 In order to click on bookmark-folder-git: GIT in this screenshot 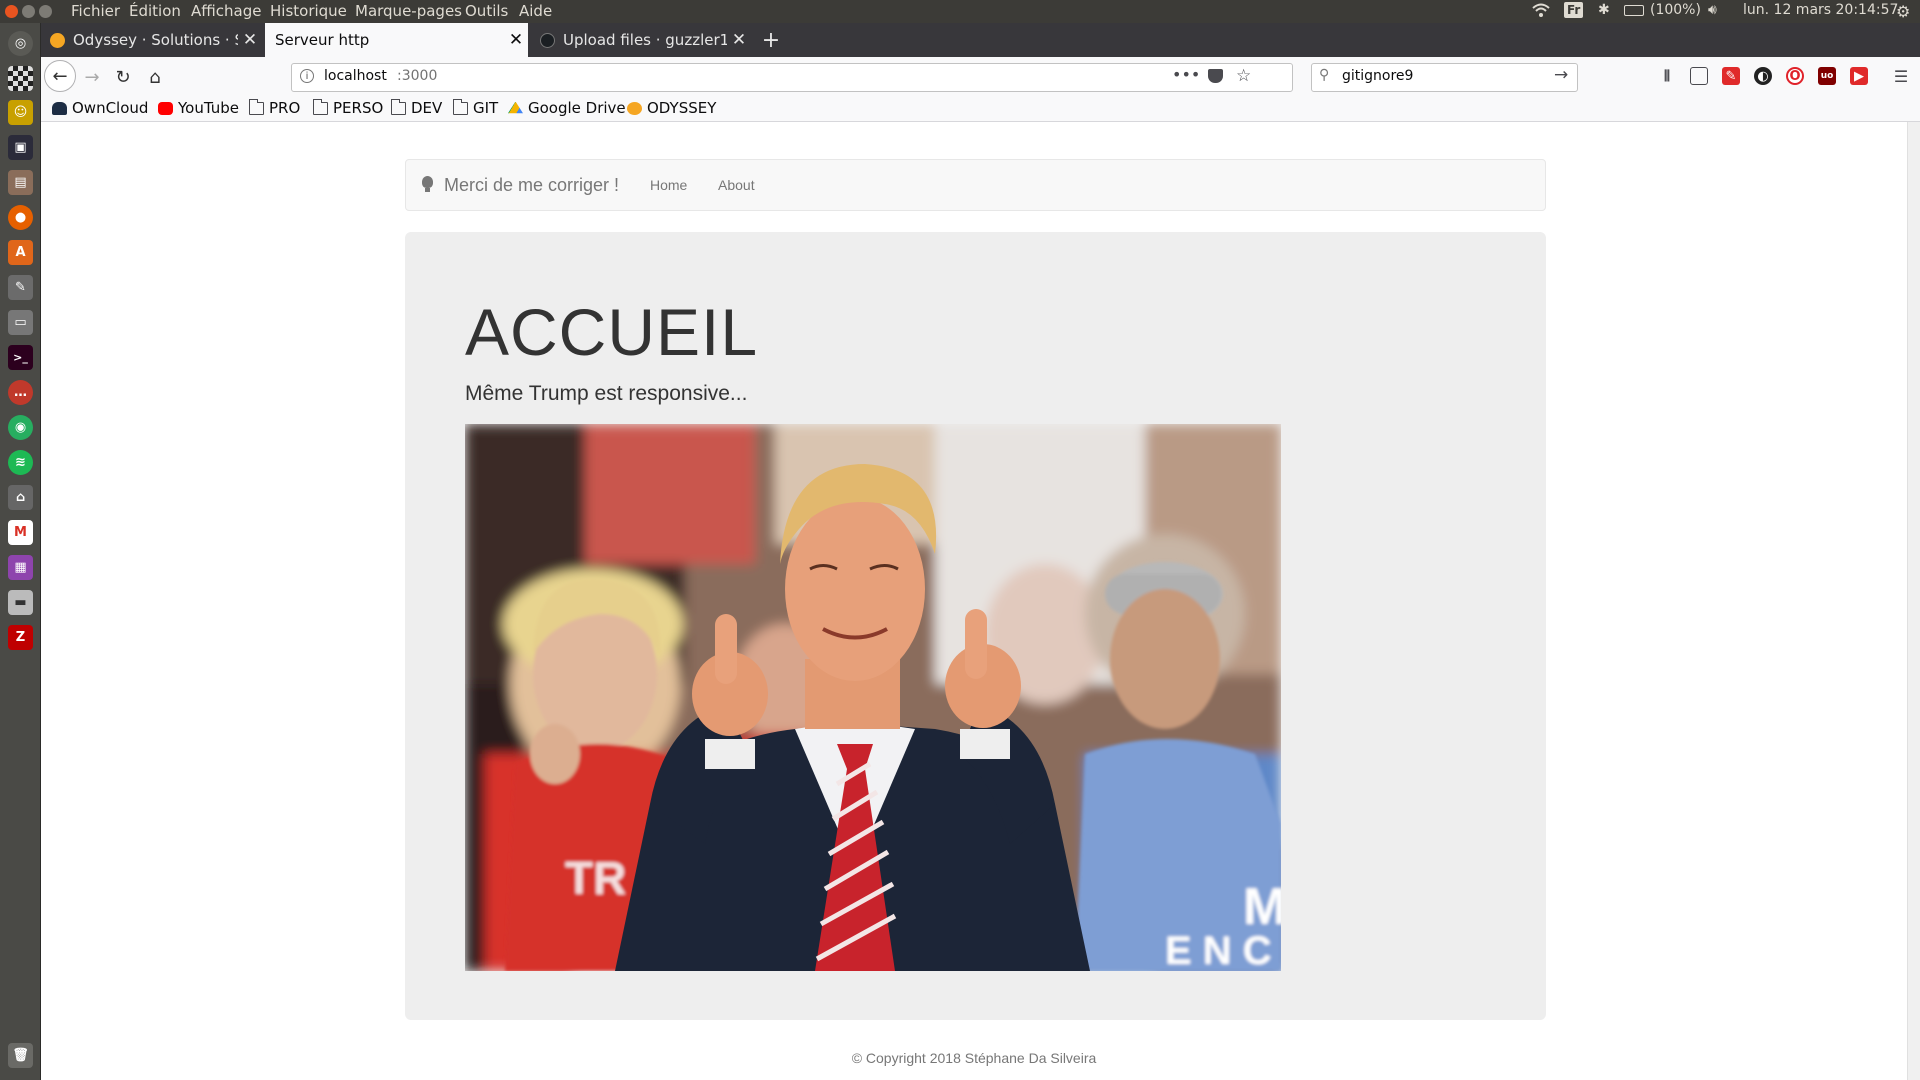, I will do `click(475, 107)`.